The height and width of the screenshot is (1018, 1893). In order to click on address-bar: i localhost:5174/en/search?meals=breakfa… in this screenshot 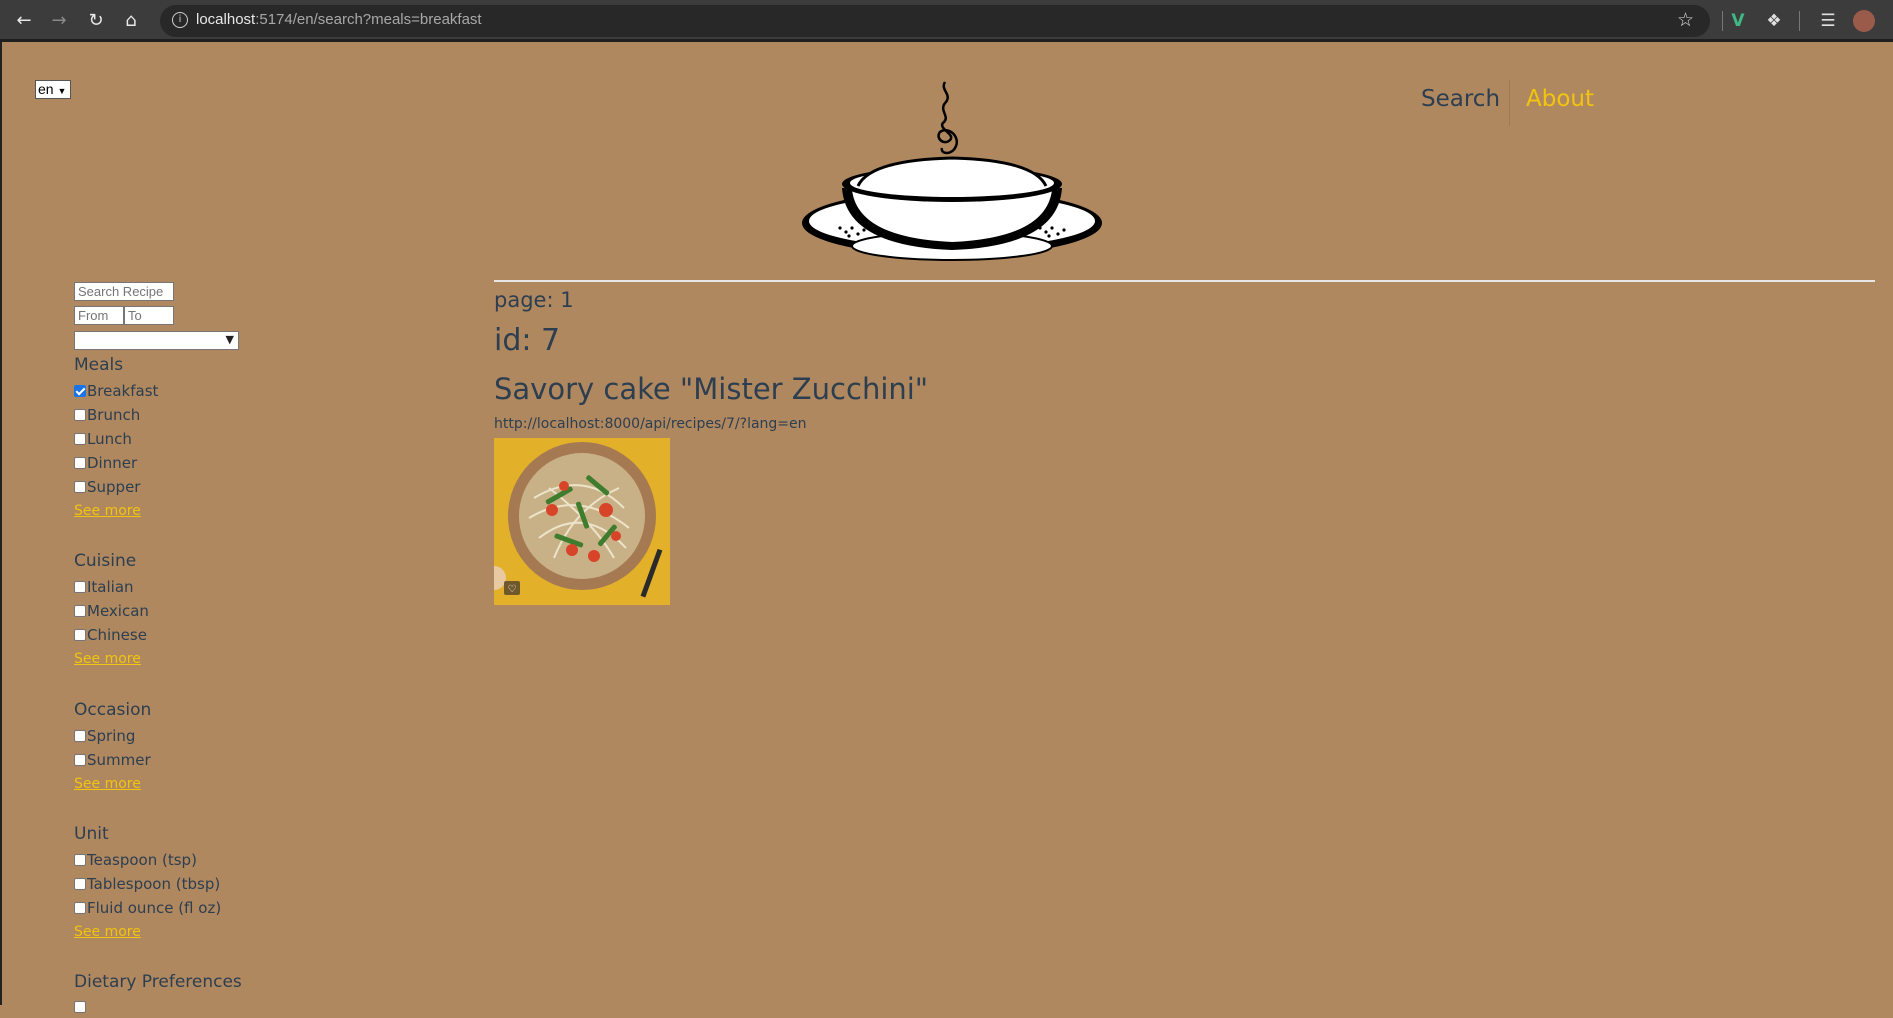, I will do `click(935, 21)`.